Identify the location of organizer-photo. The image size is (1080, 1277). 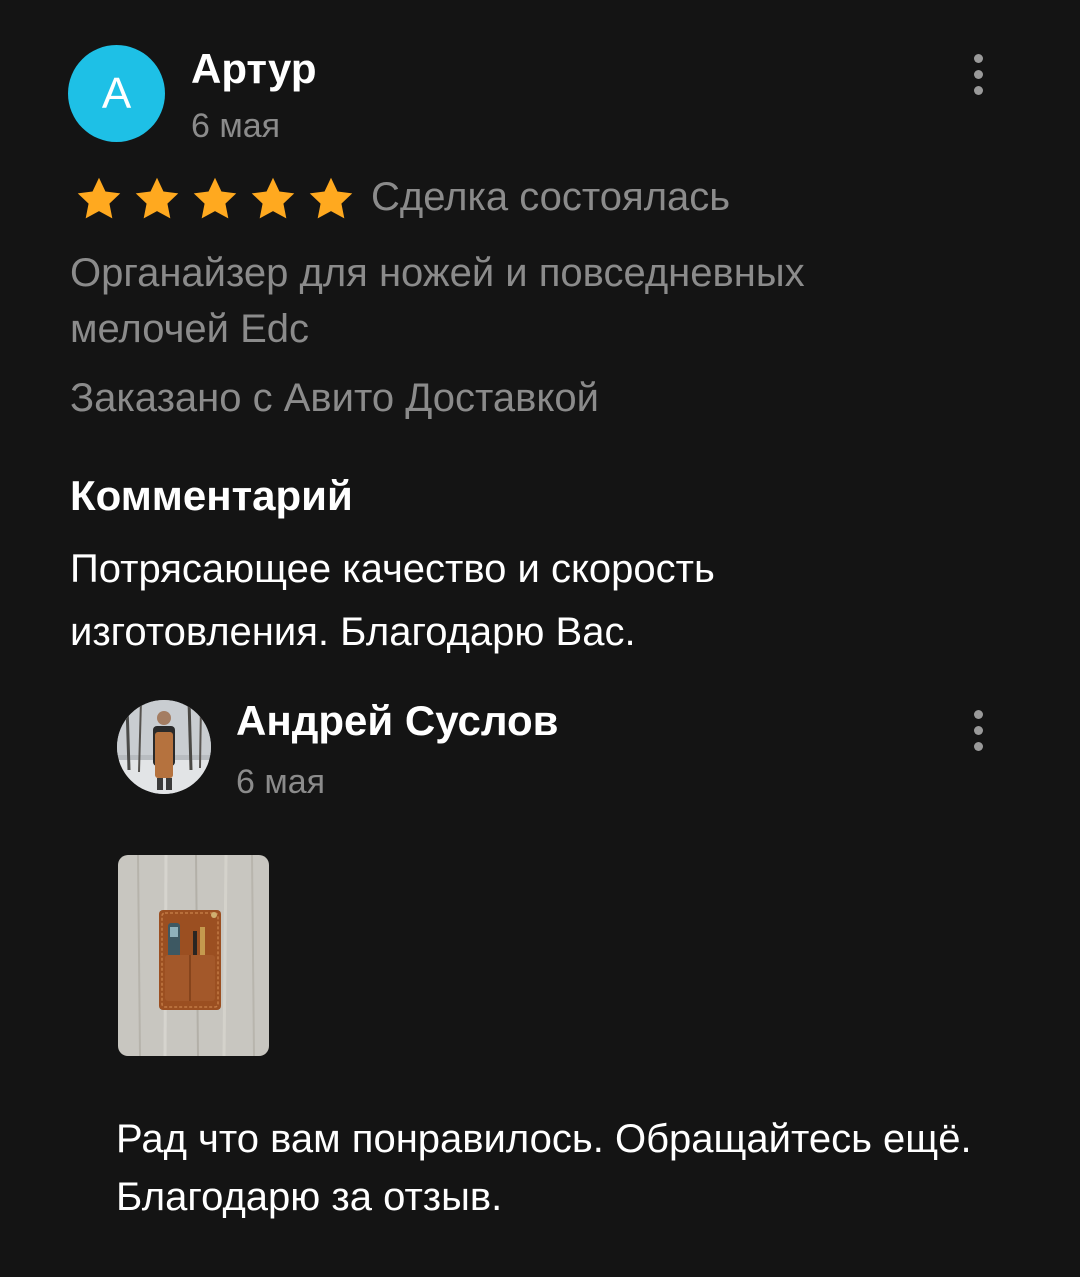
(193, 955).